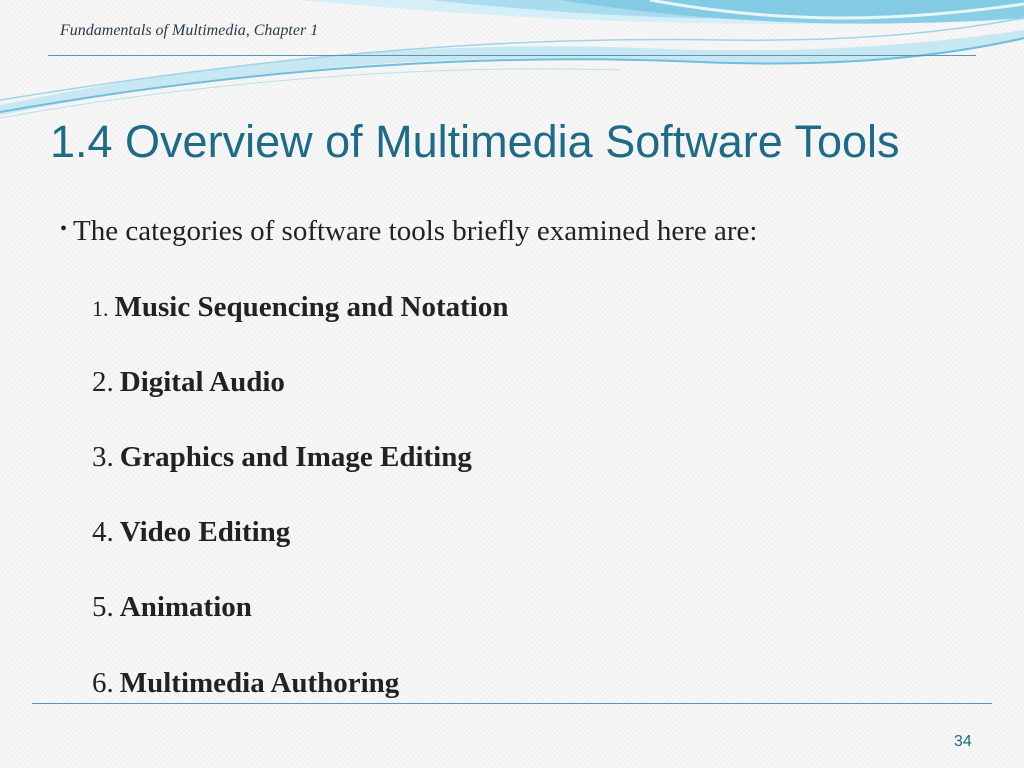 Image resolution: width=1024 pixels, height=768 pixels. What do you see at coordinates (103, 382) in the screenshot?
I see `list-item-number: 2.` at bounding box center [103, 382].